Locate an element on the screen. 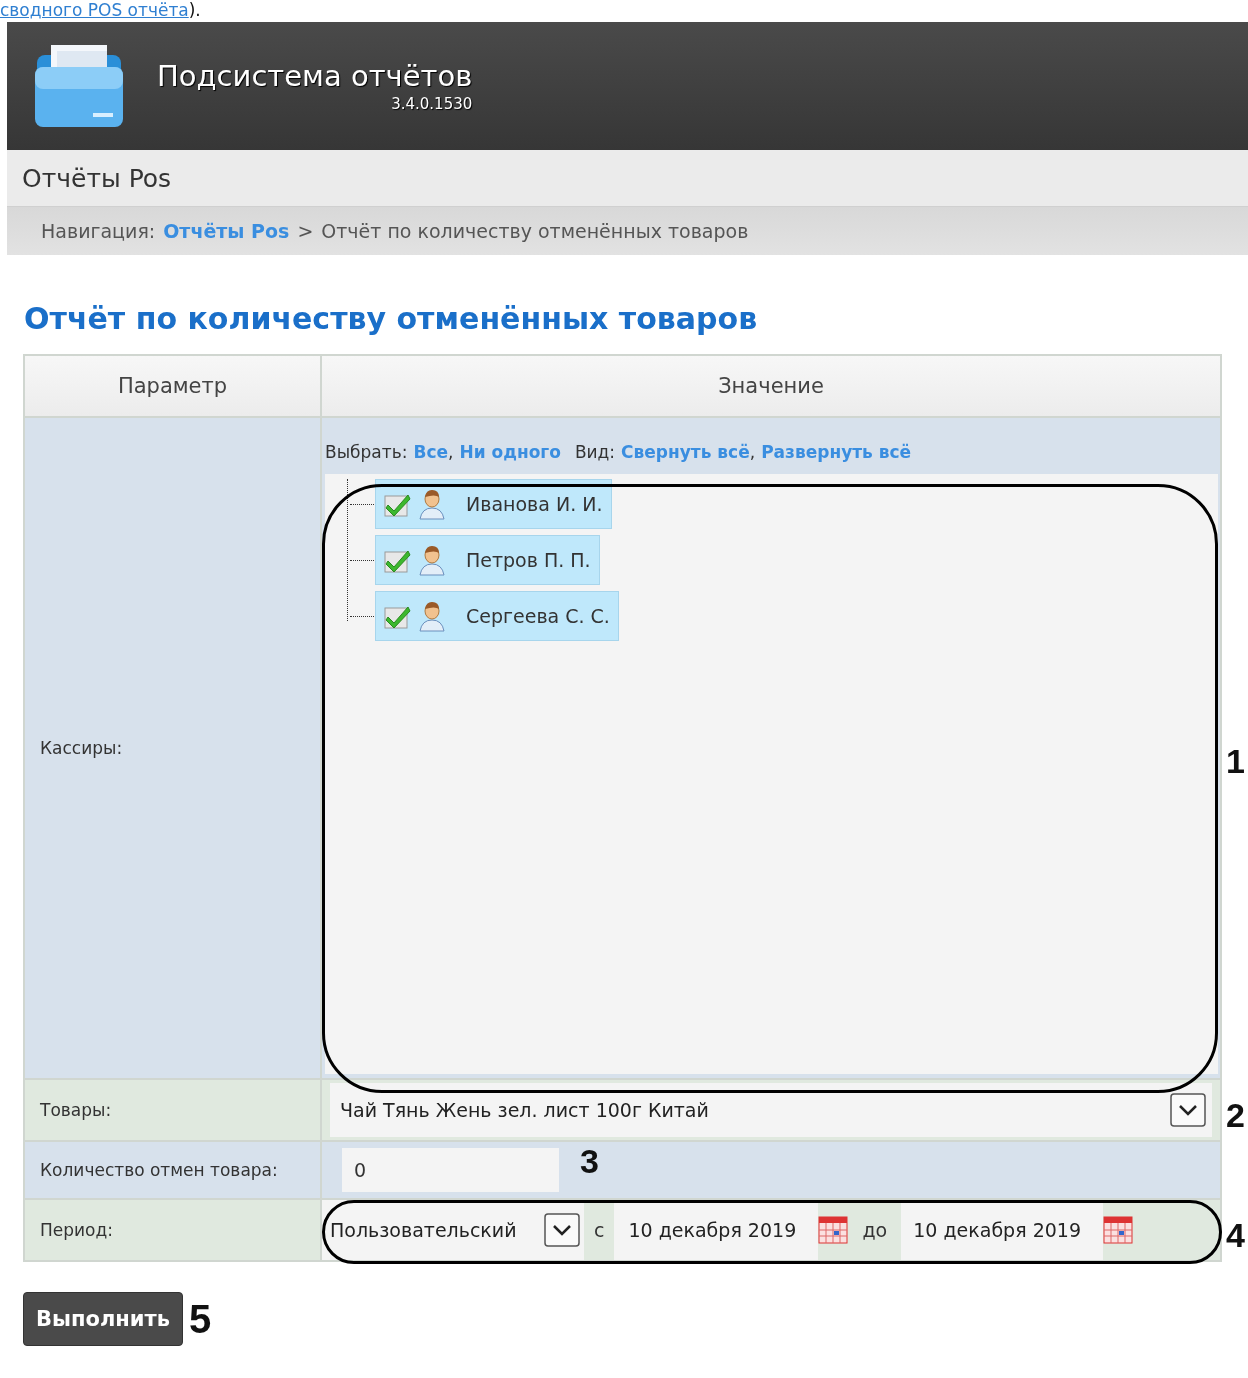 This screenshot has height=1378, width=1248. row-label: Кассиры: is located at coordinates (172, 748).